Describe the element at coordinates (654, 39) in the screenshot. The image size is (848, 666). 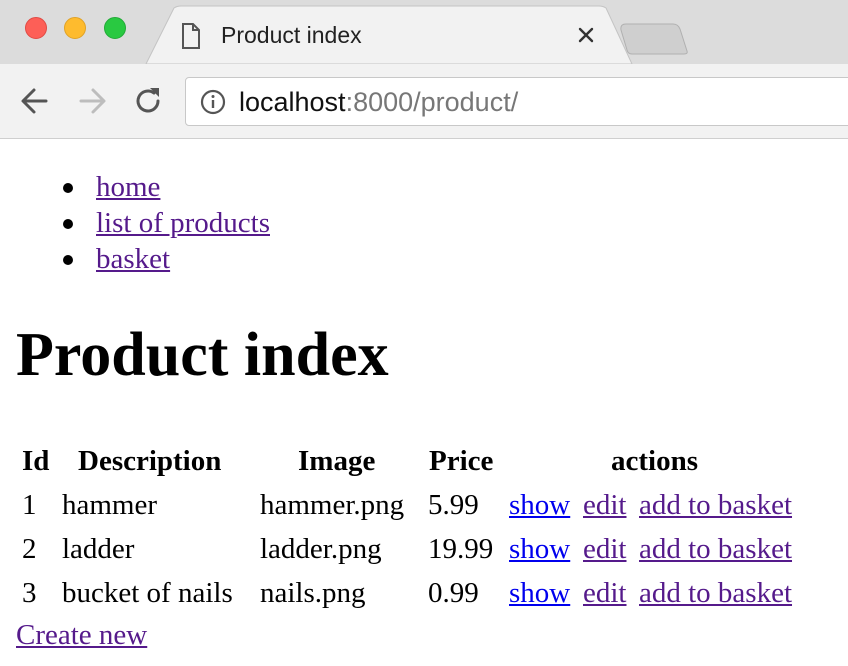
I see `new-tab-button` at that location.